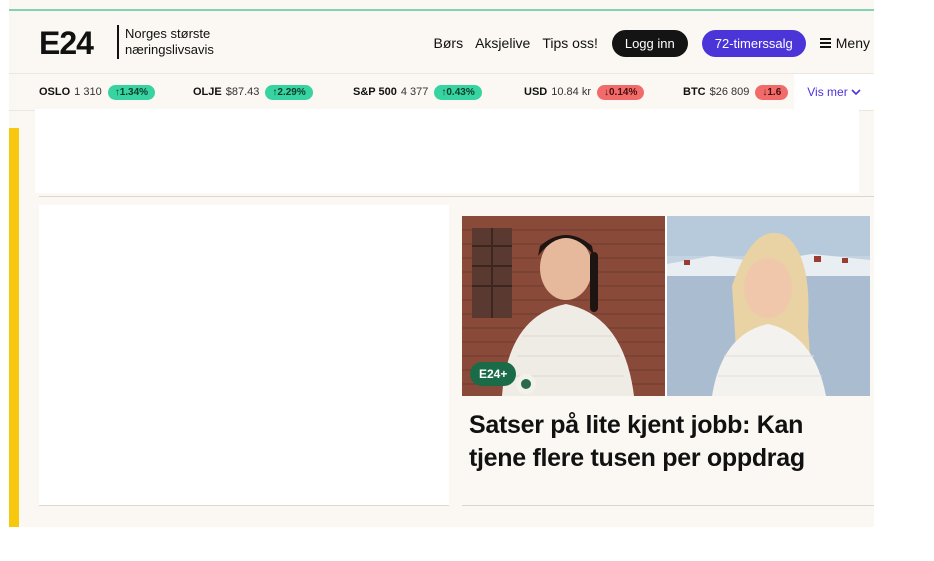 Image resolution: width=934 pixels, height=561 pixels. I want to click on ticker-value: 1 310, so click(88, 92).